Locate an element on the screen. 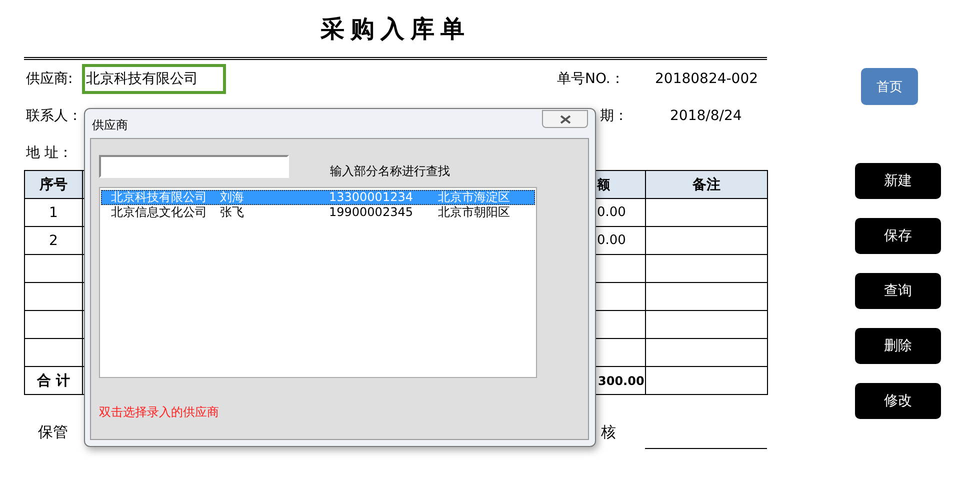  close-icon is located at coordinates (565, 119).